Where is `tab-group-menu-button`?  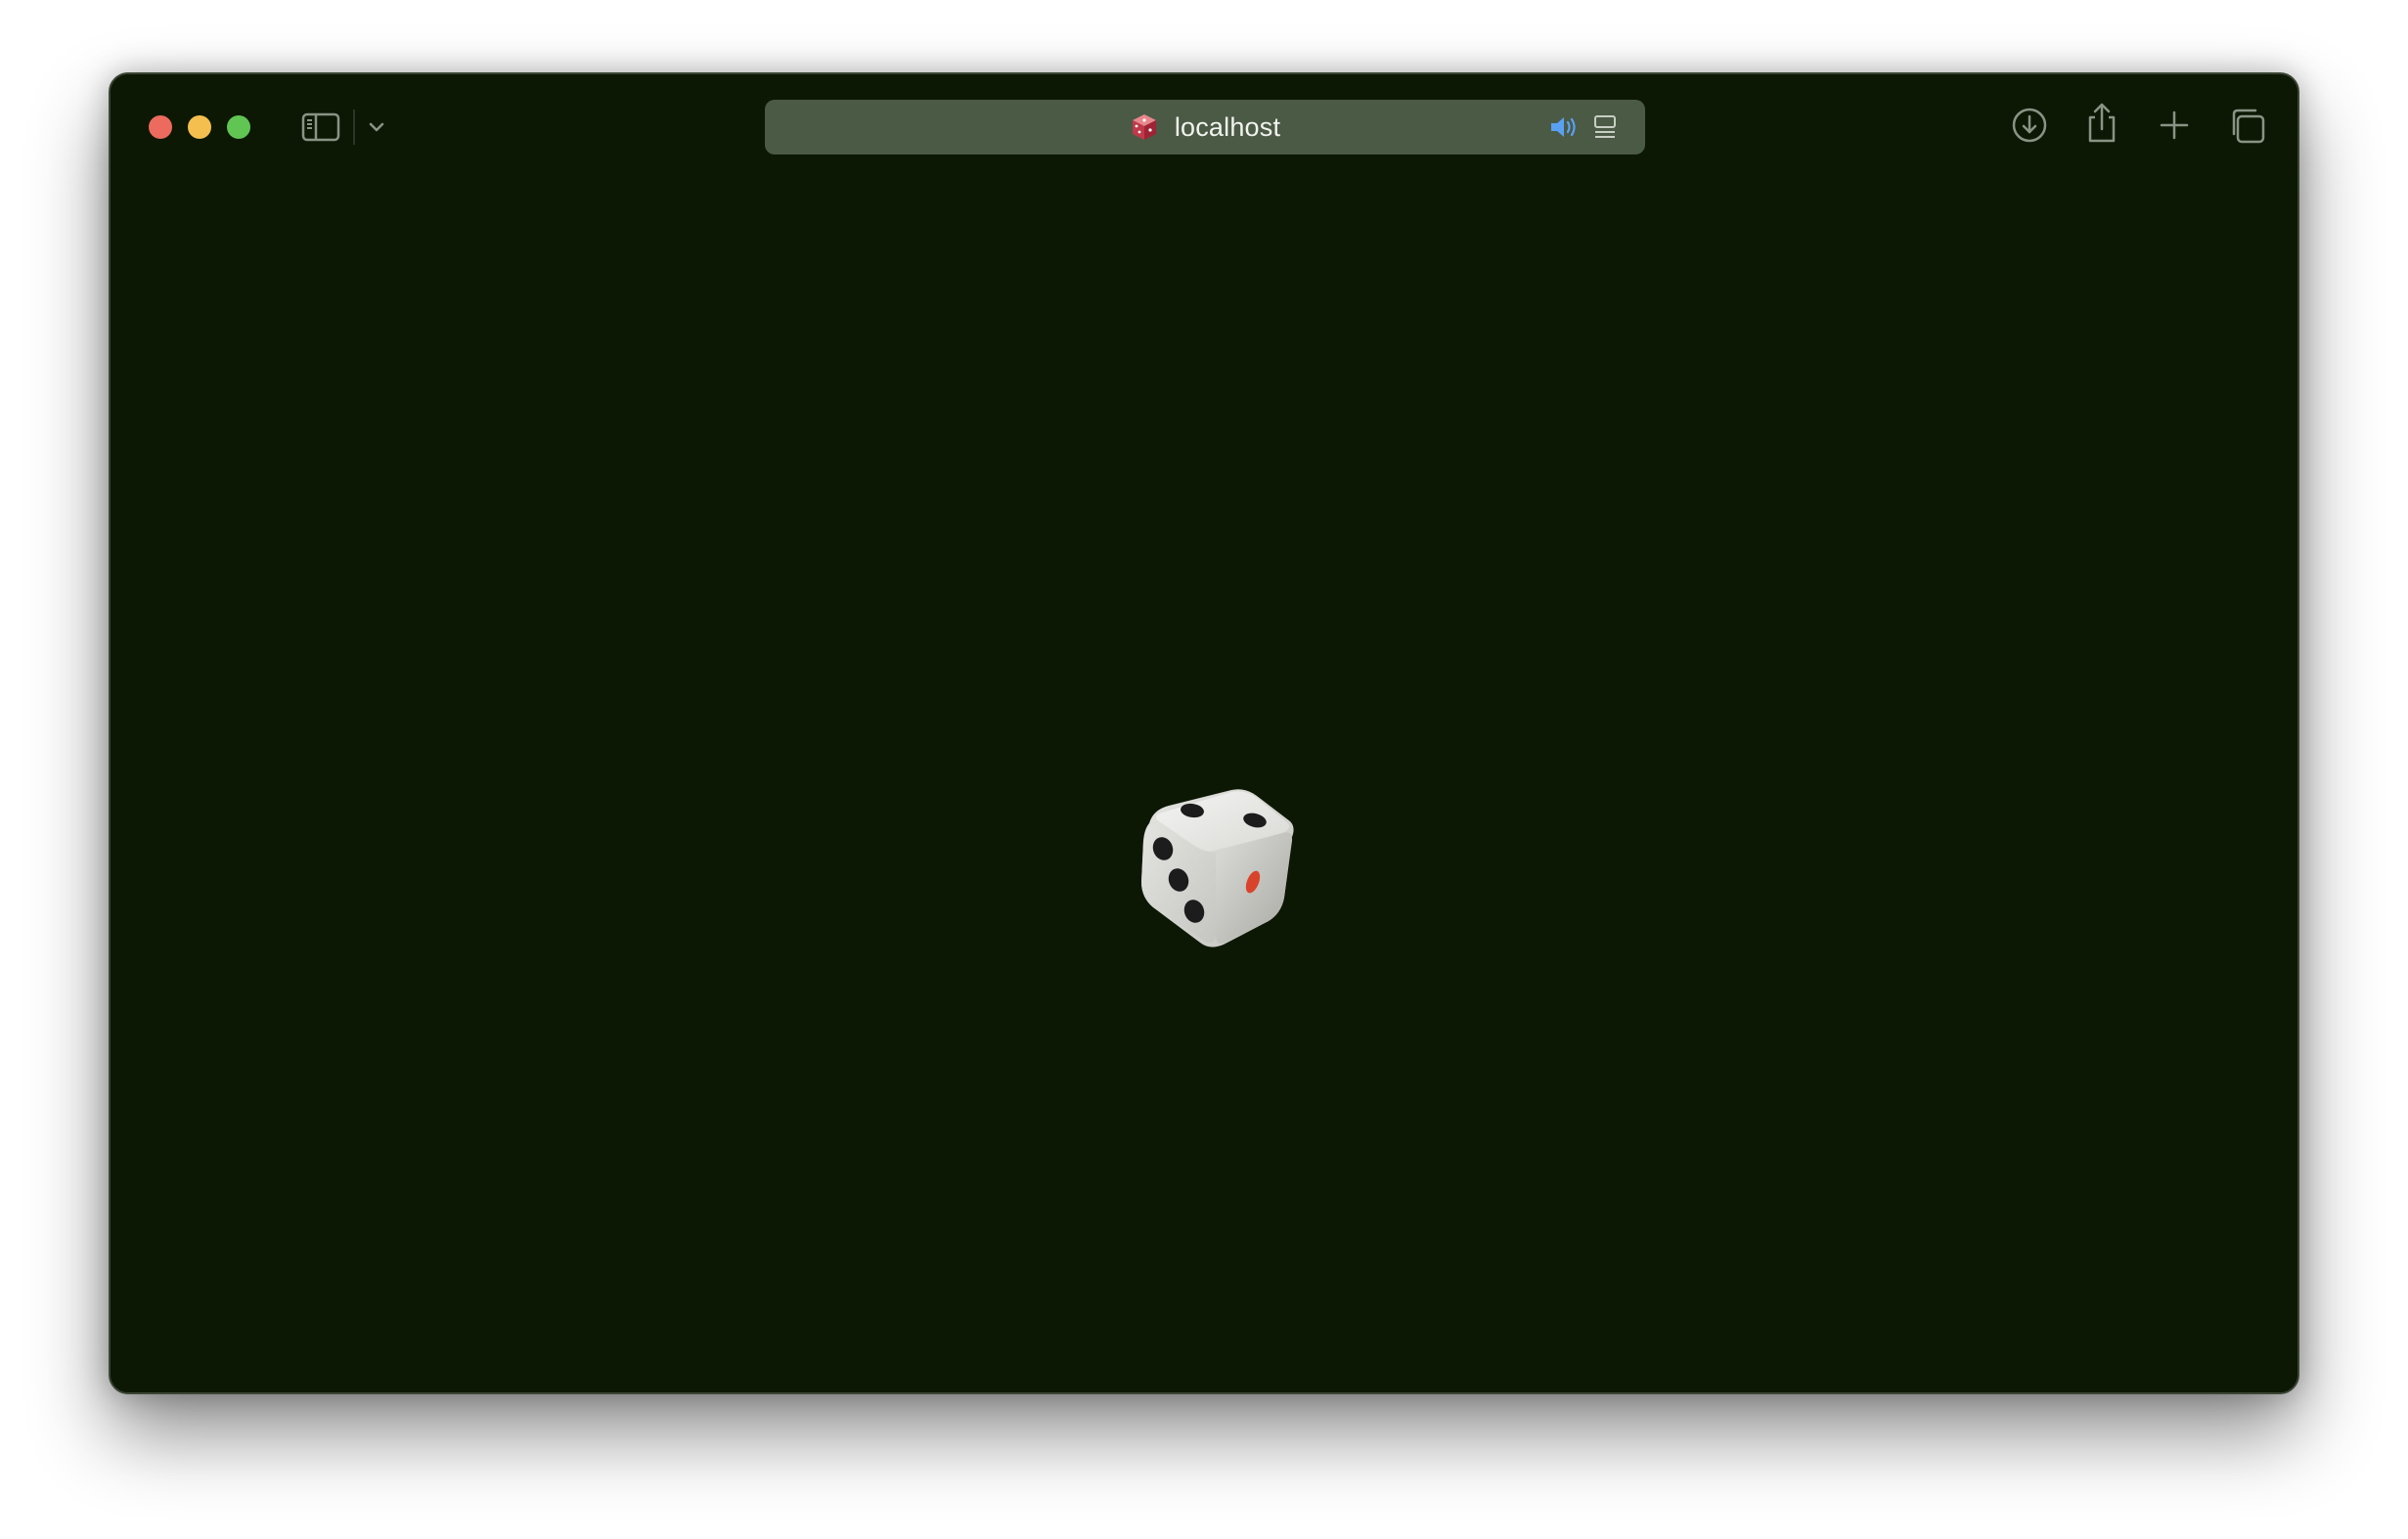
tab-group-menu-button is located at coordinates (376, 127).